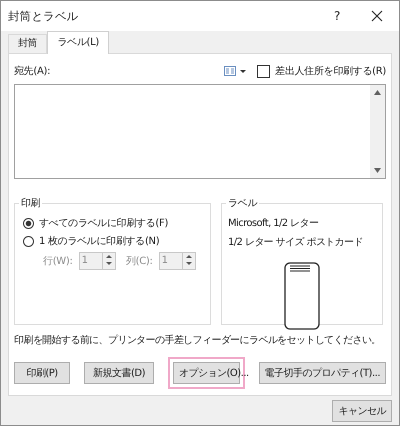  Describe the element at coordinates (330, 71) in the screenshot. I see `checkbox-label: 差出人住所を印刷する(R)` at that location.